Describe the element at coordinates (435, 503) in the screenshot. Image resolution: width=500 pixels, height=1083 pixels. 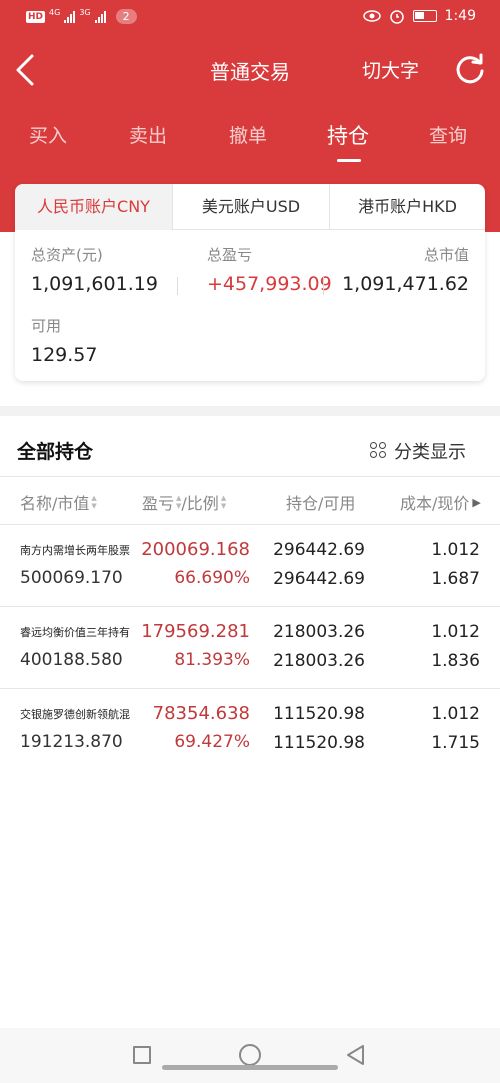
I see `col-cost-label: 成本/现价` at that location.